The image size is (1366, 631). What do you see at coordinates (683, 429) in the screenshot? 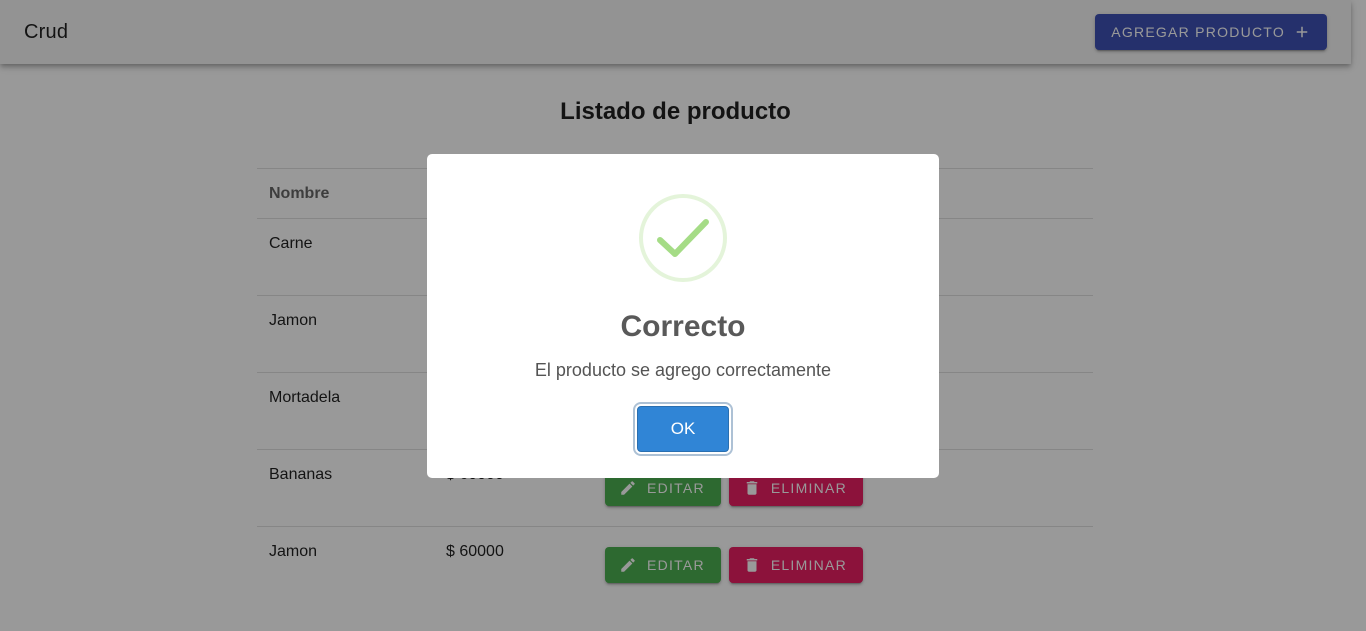
I see `ok-button: OK` at bounding box center [683, 429].